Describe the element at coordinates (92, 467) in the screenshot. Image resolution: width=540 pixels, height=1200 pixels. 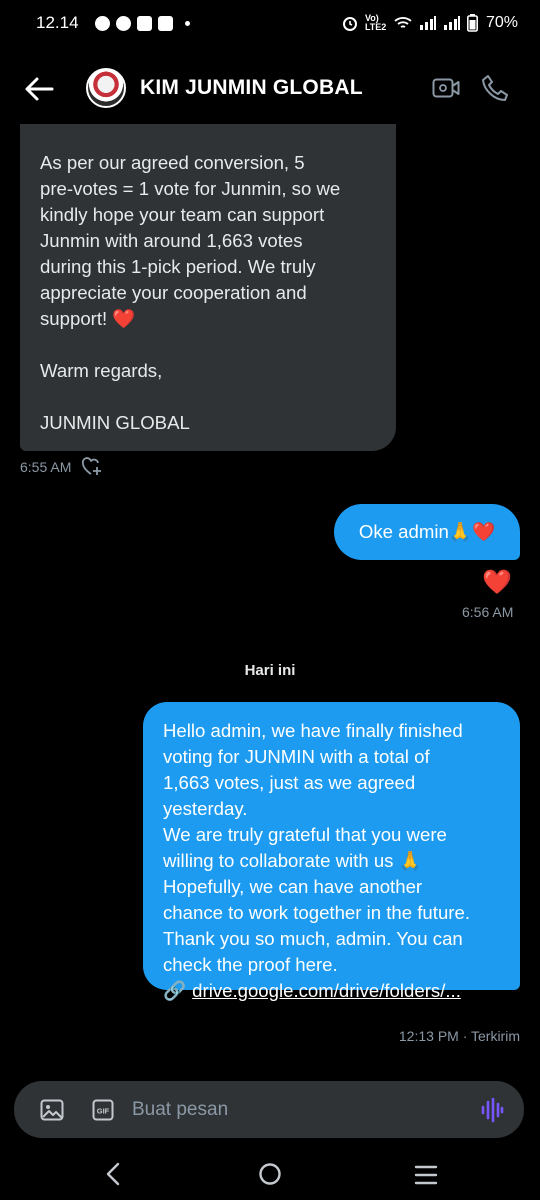
I see `add-reaction-icon` at that location.